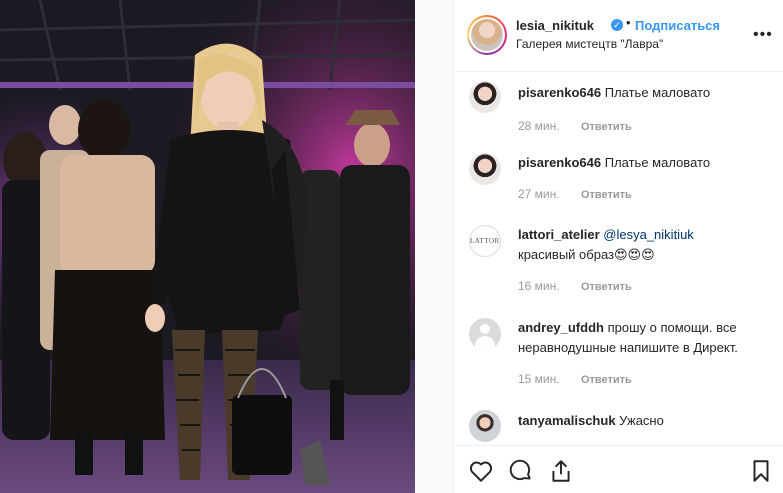 The height and width of the screenshot is (493, 783). What do you see at coordinates (539, 194) in the screenshot?
I see `comment-time: 27 мин.` at bounding box center [539, 194].